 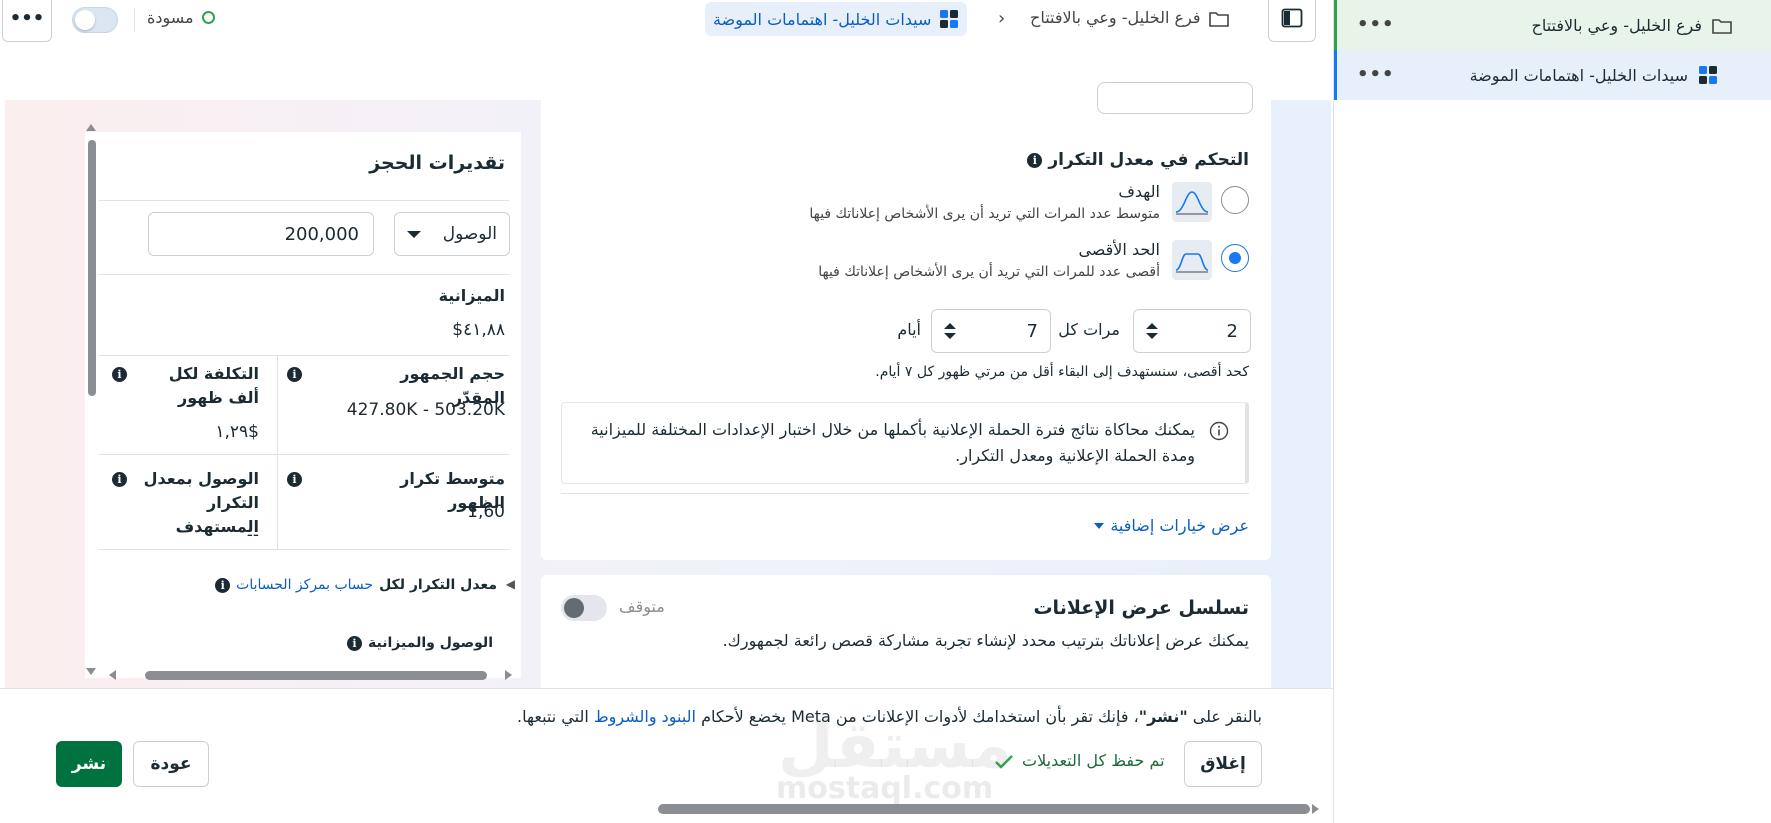 What do you see at coordinates (1376, 24) in the screenshot?
I see `campaign-more-button: •••` at bounding box center [1376, 24].